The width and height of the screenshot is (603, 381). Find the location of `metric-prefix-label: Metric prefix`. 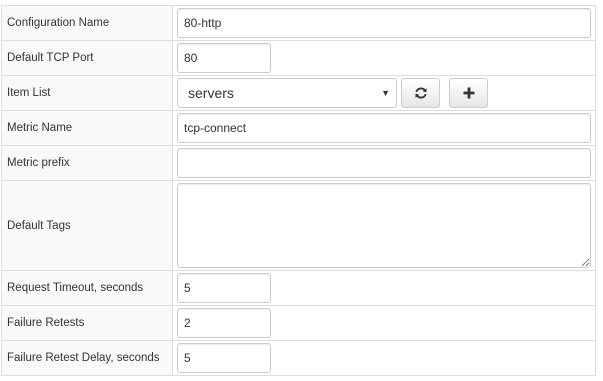

metric-prefix-label: Metric prefix is located at coordinates (87, 163).